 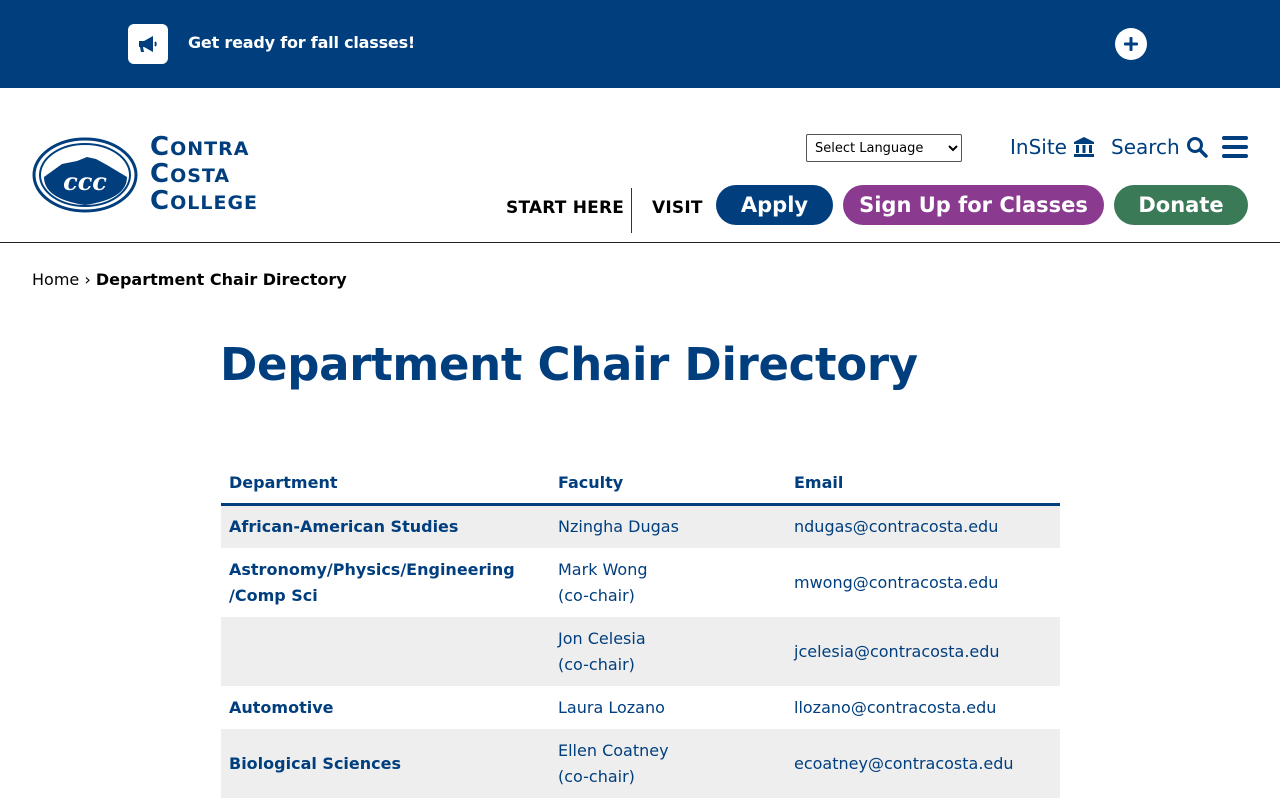 I want to click on college-name: CONTRA COSTA COLLEGE, so click(x=204, y=173).